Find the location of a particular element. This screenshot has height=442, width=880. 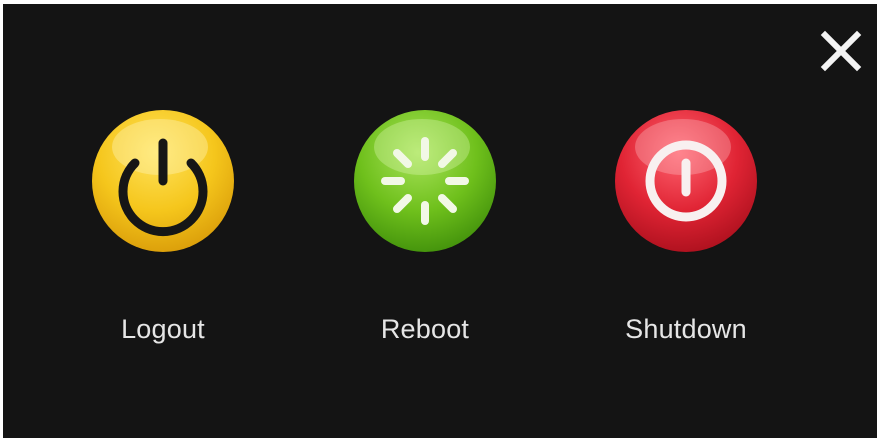

shutdown-orb is located at coordinates (686, 182).